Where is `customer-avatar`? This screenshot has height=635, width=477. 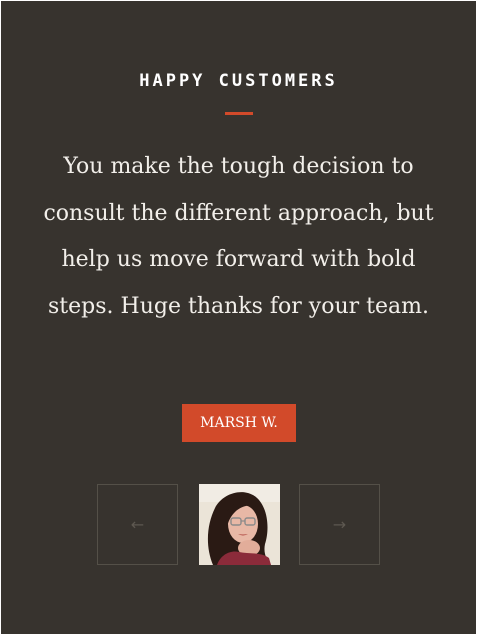 customer-avatar is located at coordinates (239, 524).